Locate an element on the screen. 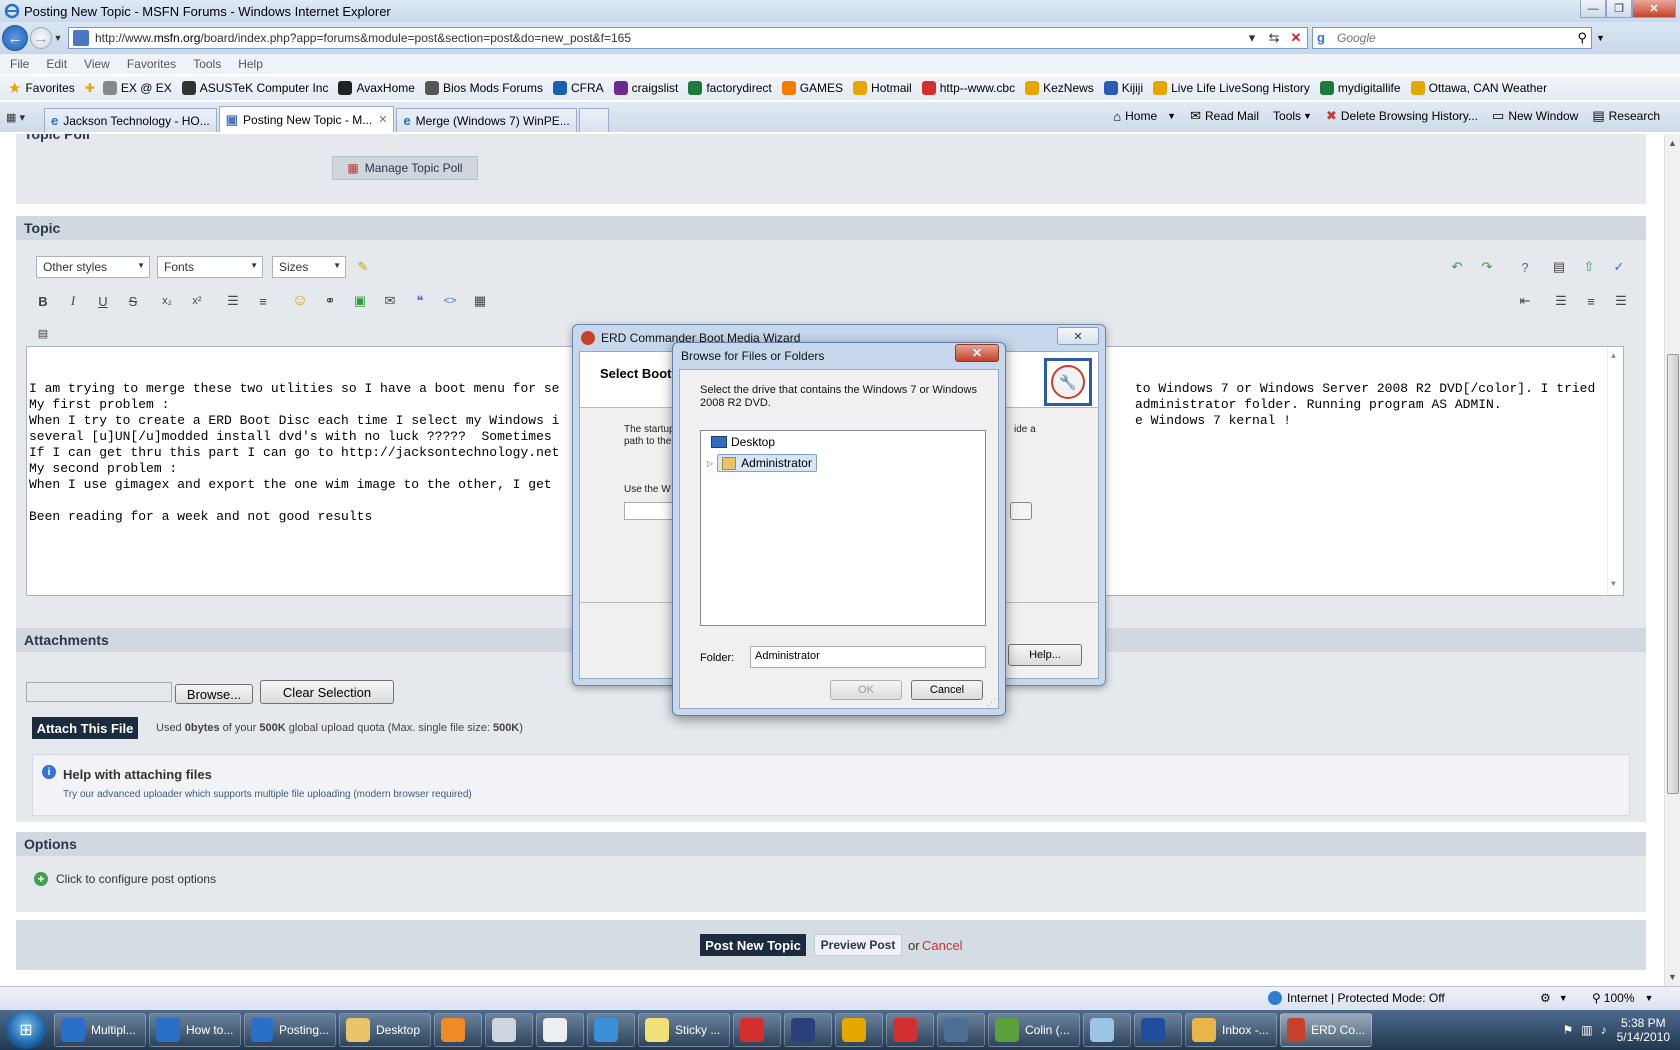 This screenshot has height=1050, width=1680. superscript-icon: x² is located at coordinates (197, 301).